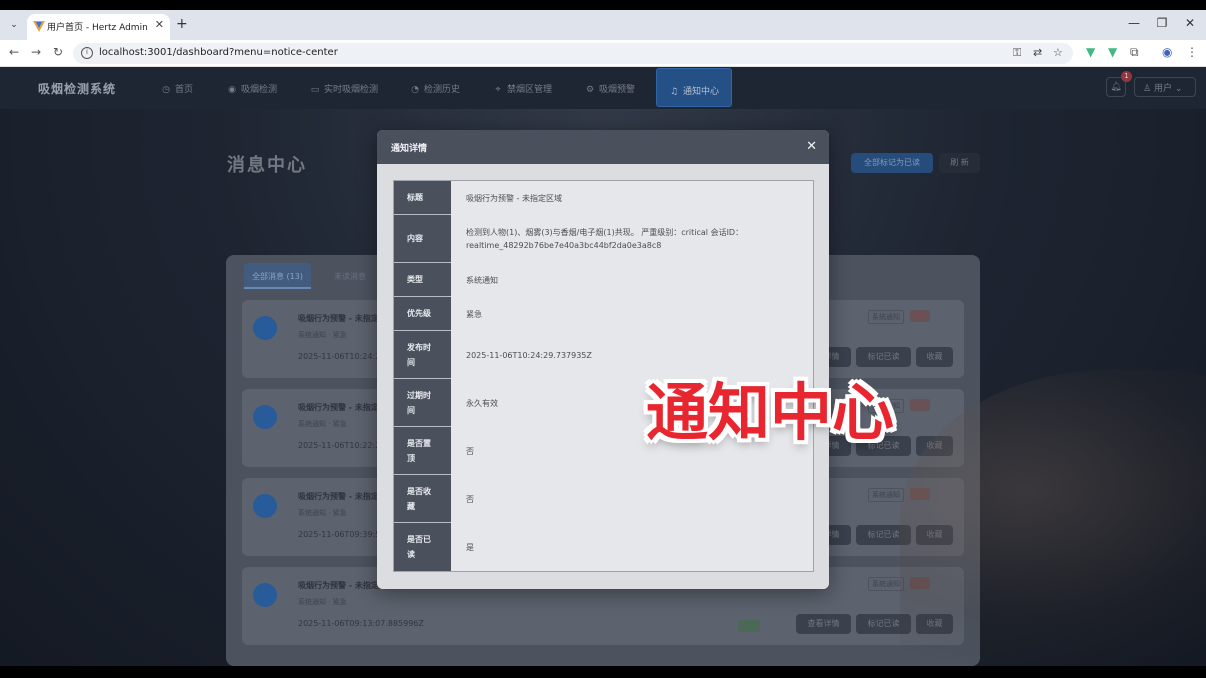 The image size is (1206, 678). What do you see at coordinates (1037, 52) in the screenshot?
I see `translate-icon: ⇄` at bounding box center [1037, 52].